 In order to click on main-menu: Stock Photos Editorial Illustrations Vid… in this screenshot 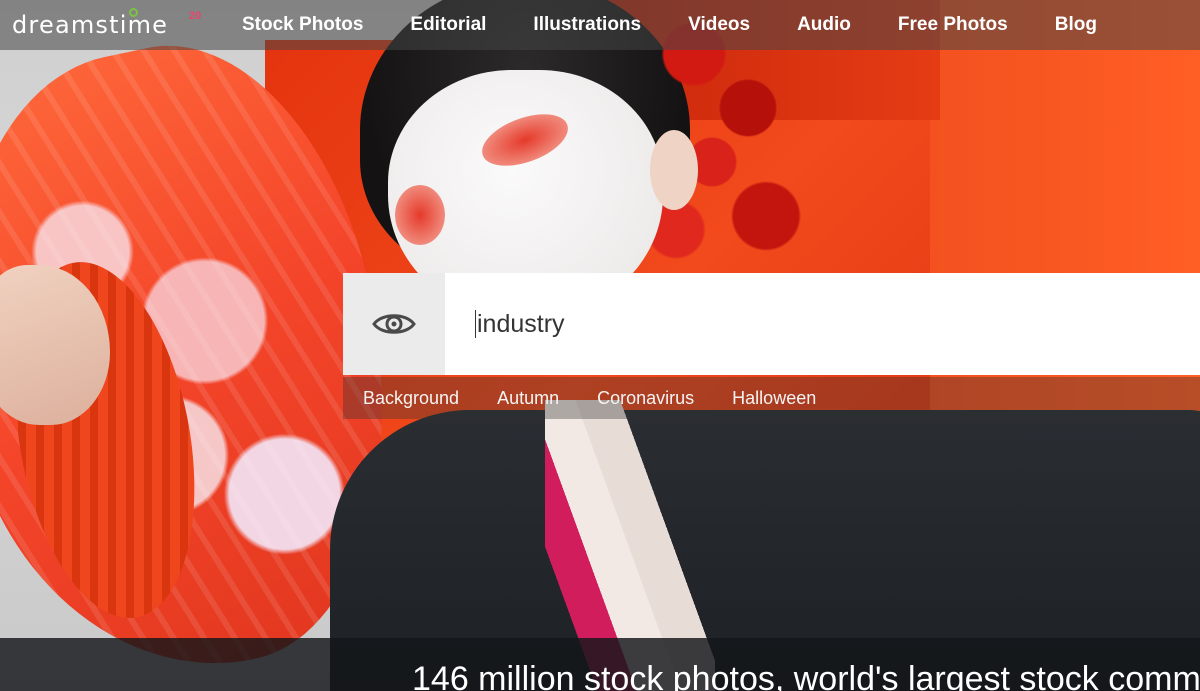, I will do `click(693, 25)`.